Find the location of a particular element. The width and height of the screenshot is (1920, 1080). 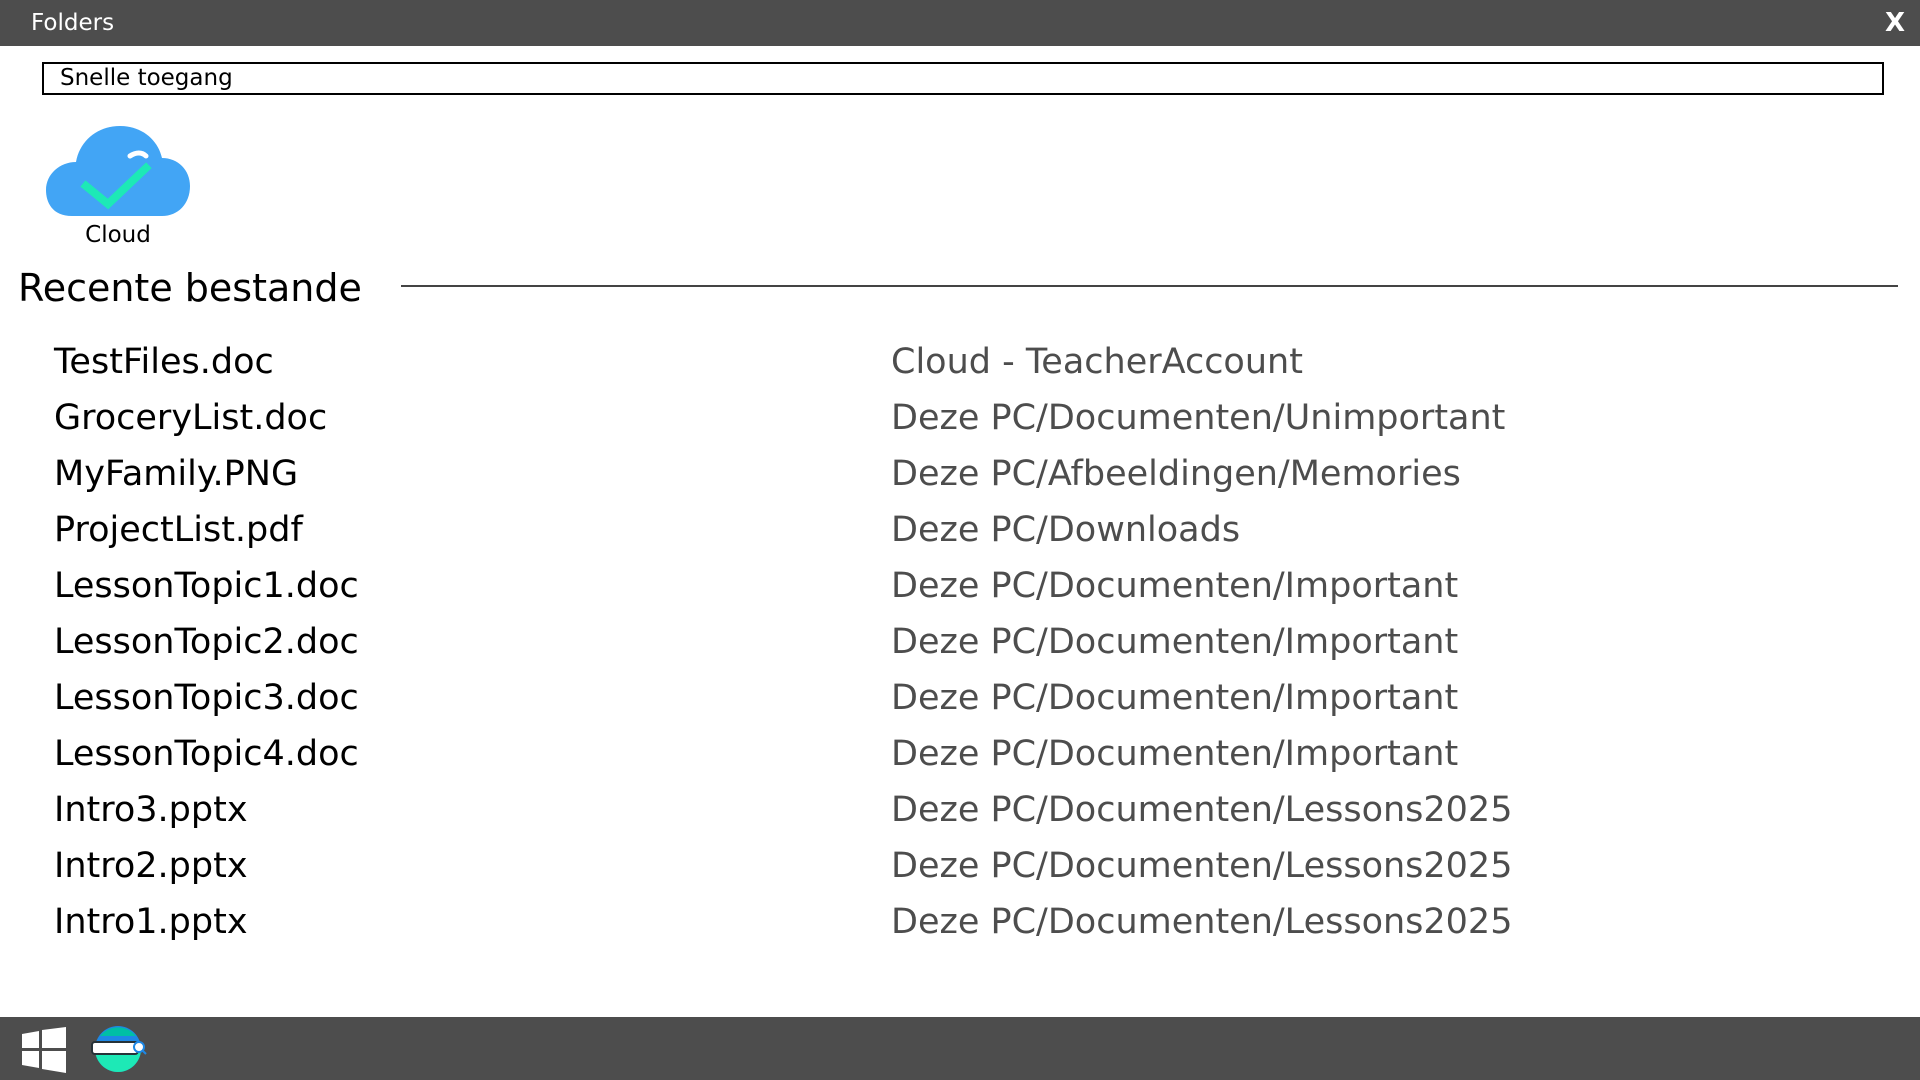

file-path: Deze PC/Documenten/Unimportant is located at coordinates (1198, 418).